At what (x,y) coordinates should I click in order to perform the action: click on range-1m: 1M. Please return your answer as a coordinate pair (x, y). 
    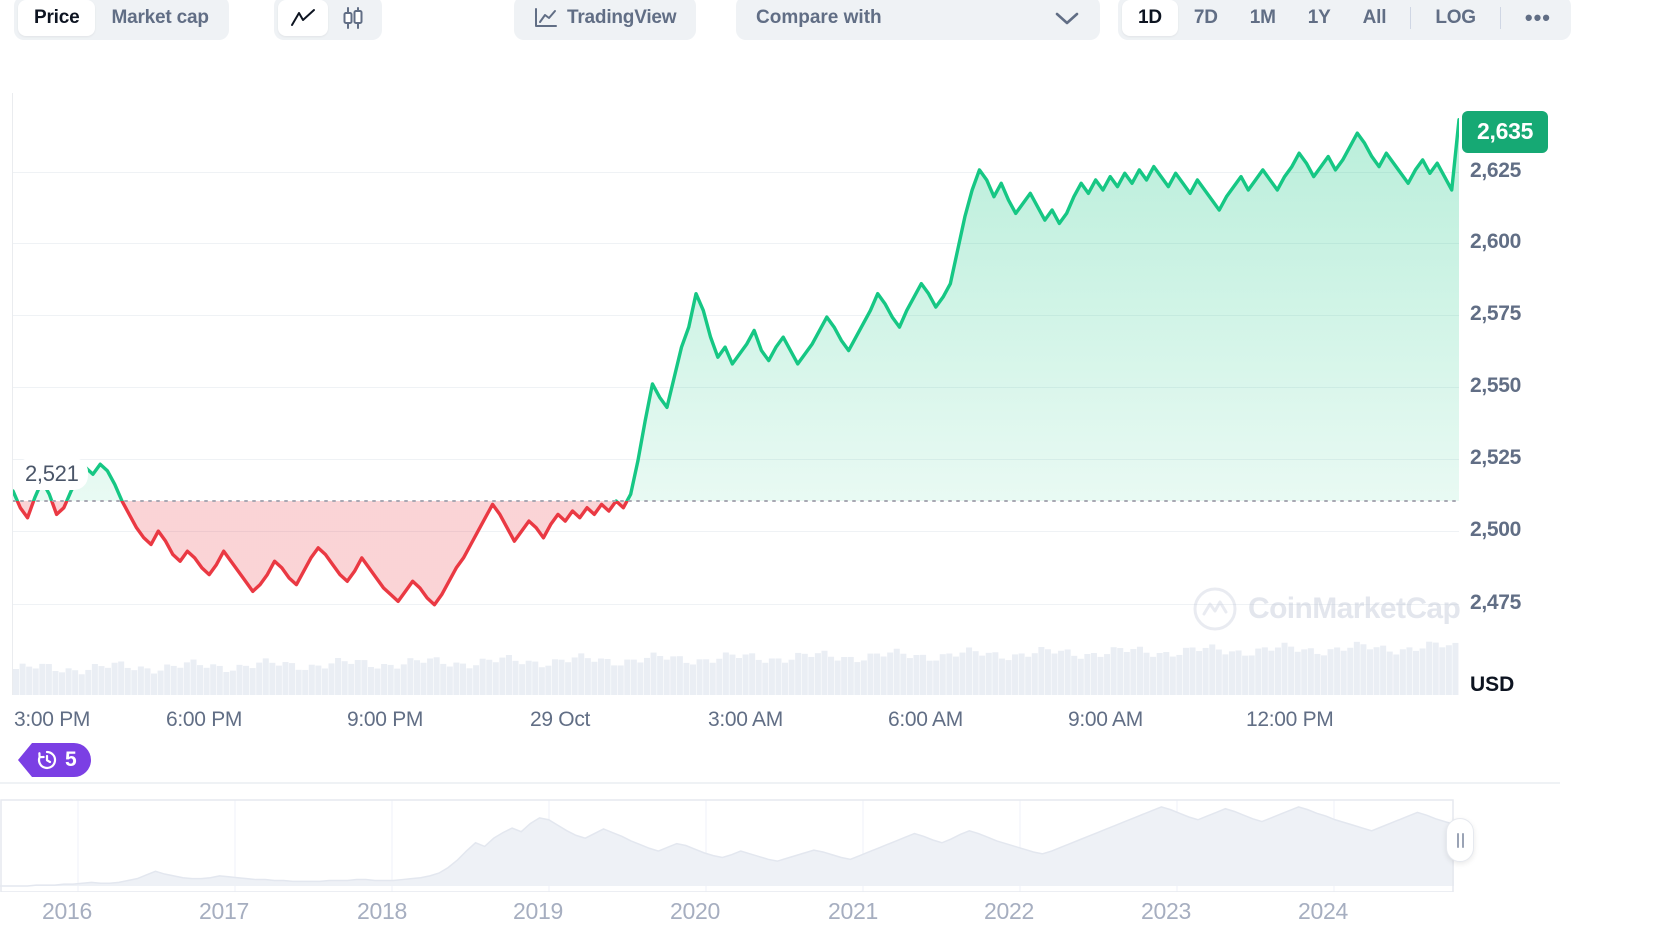
    Looking at the image, I should click on (1263, 18).